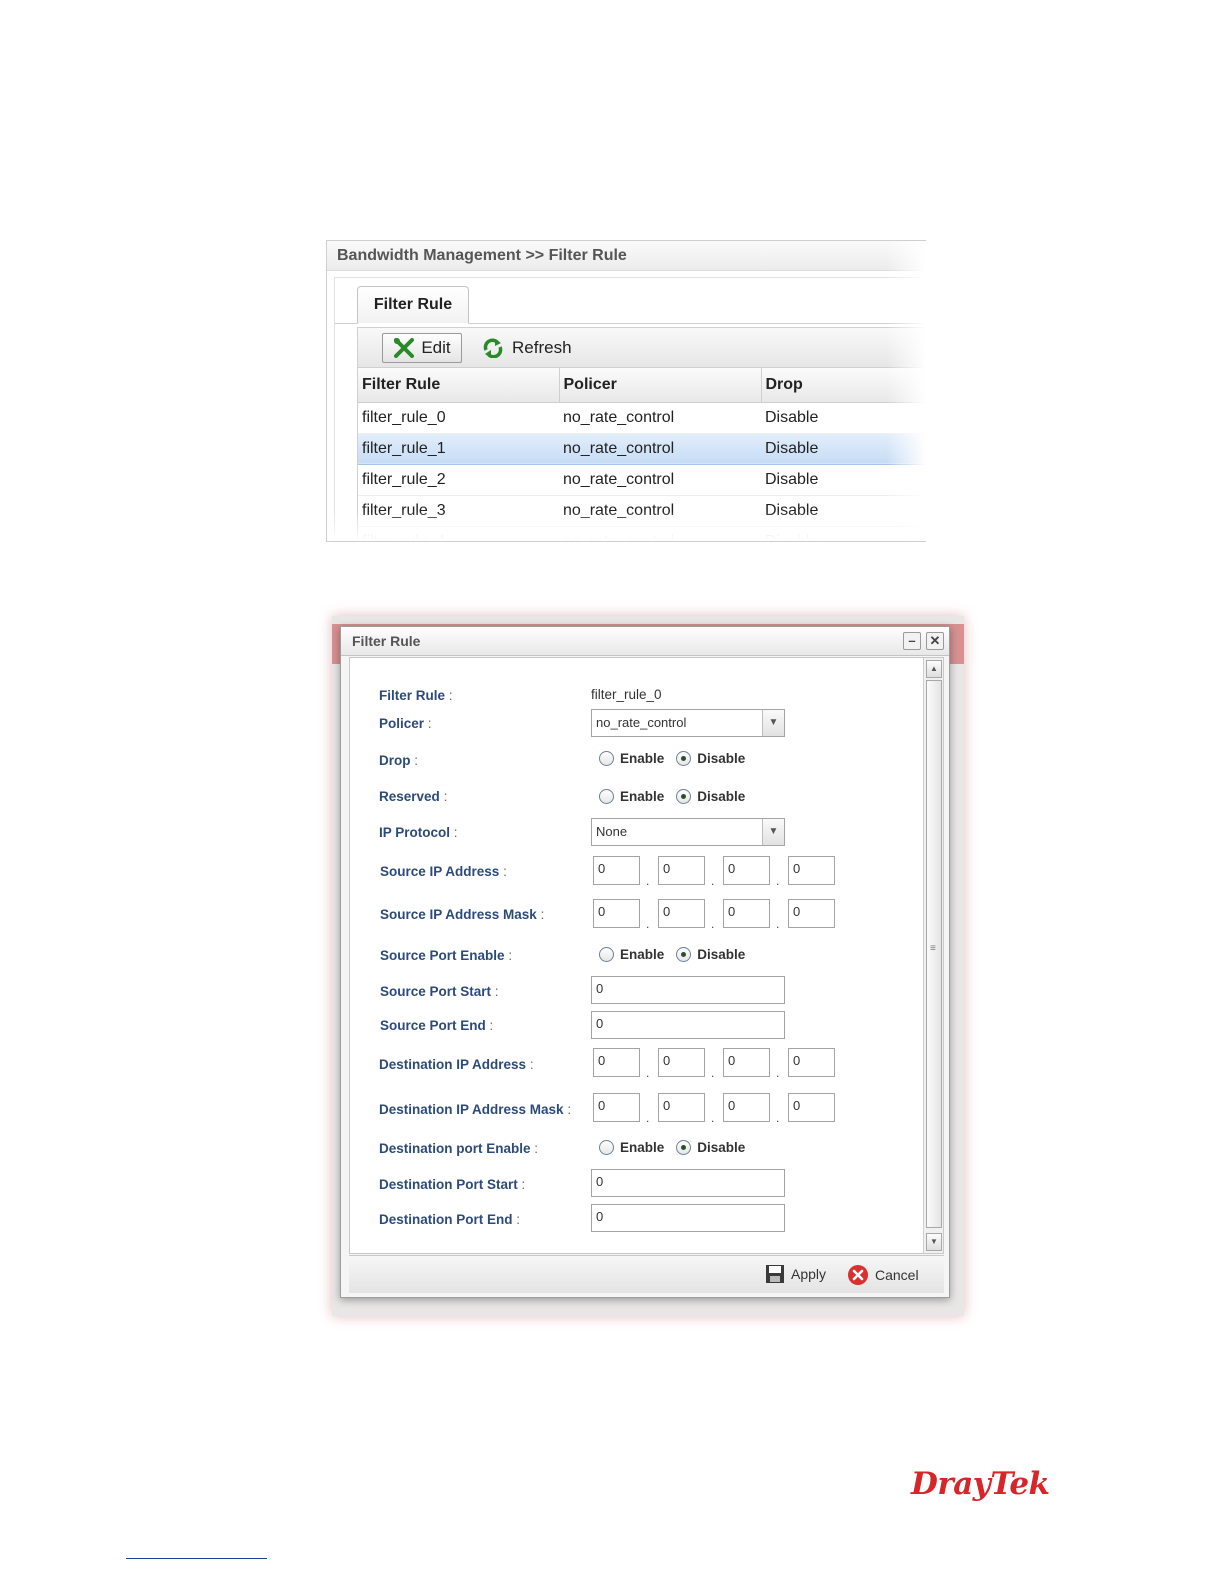  Describe the element at coordinates (631, 796) in the screenshot. I see `reserved-enable-radio: Enable` at that location.